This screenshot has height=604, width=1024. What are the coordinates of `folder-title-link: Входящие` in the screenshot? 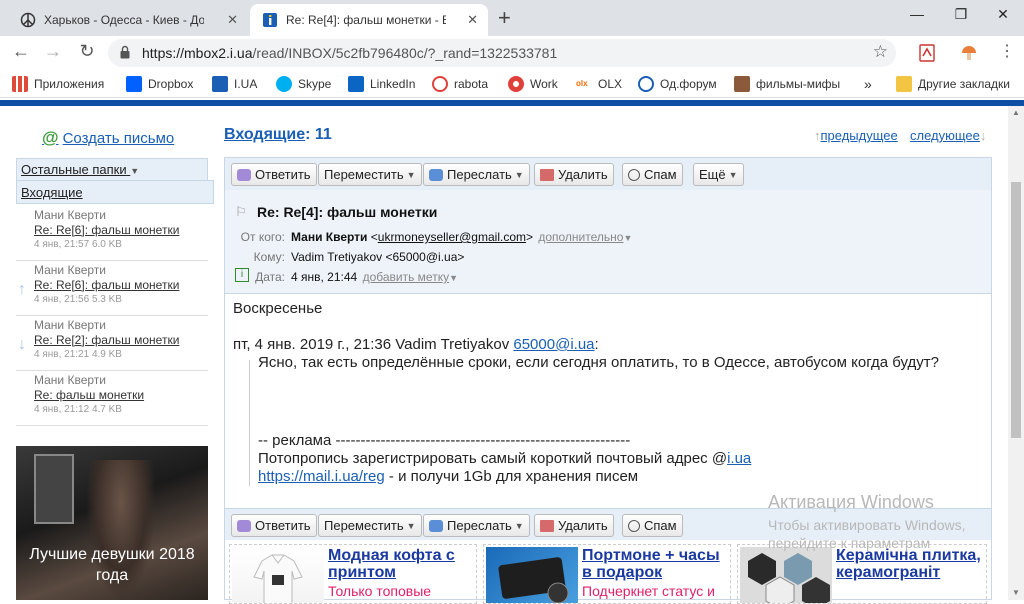 It's located at (264, 134).